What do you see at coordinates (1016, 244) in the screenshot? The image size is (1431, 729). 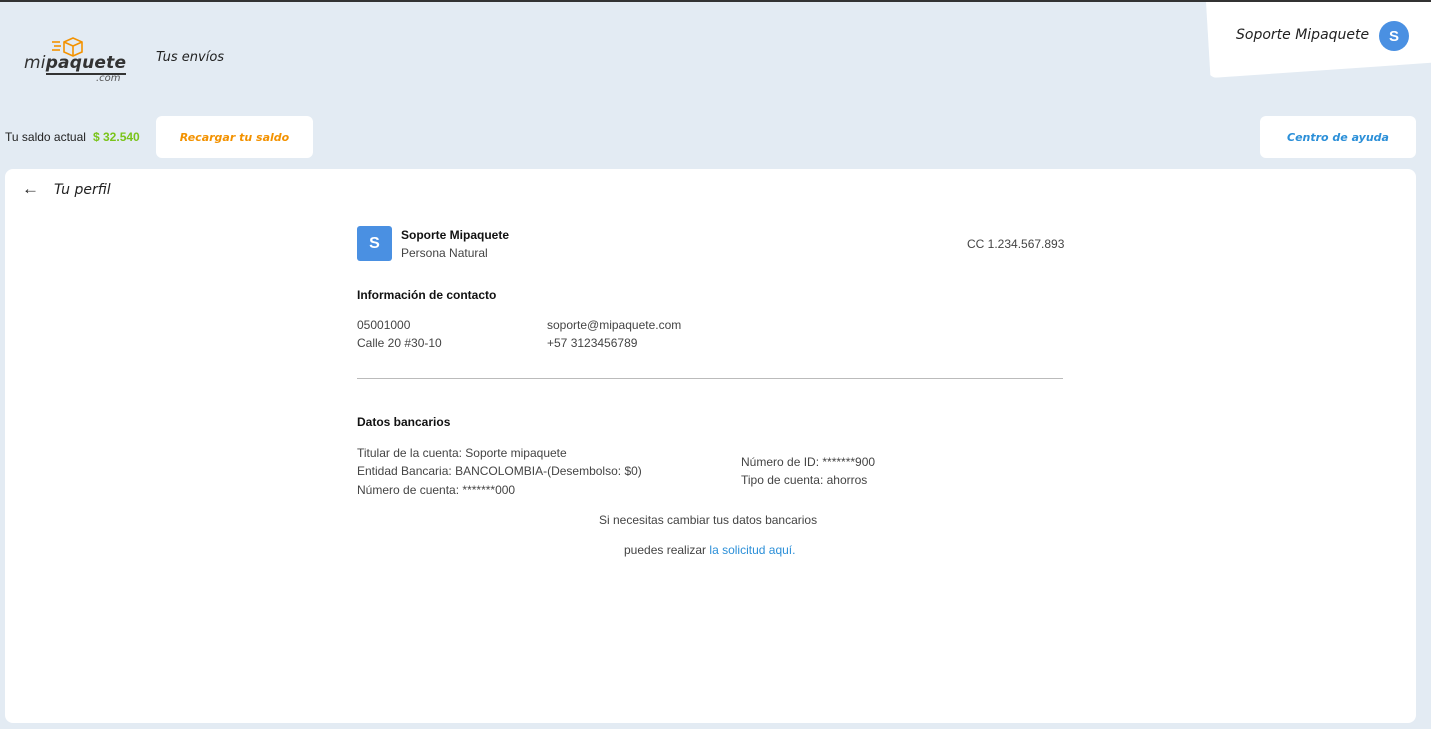 I see `id-document: CC 1.234.567.893` at bounding box center [1016, 244].